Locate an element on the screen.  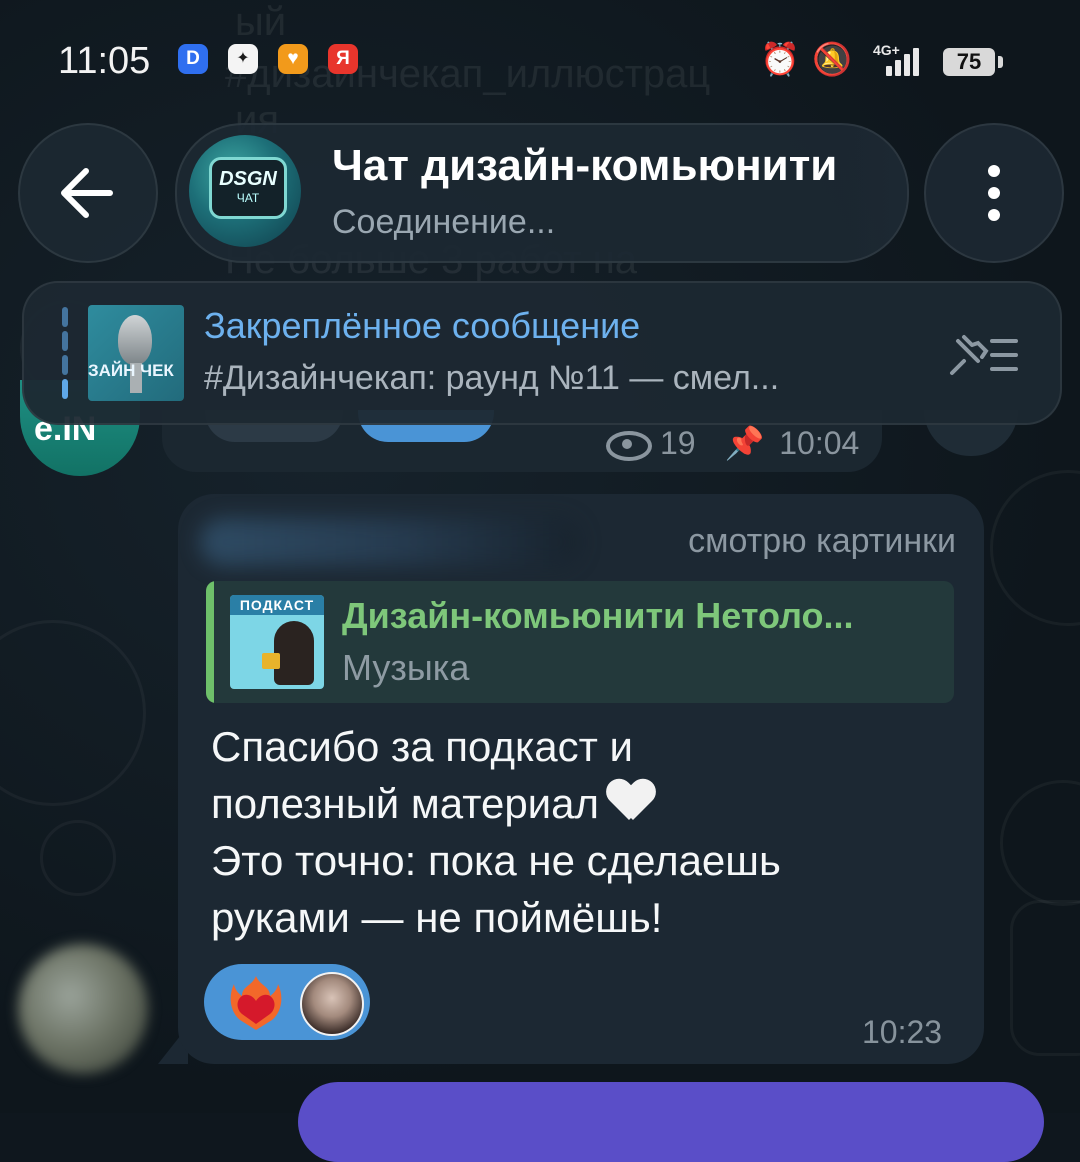
reply-bar is located at coordinates (210, 642).